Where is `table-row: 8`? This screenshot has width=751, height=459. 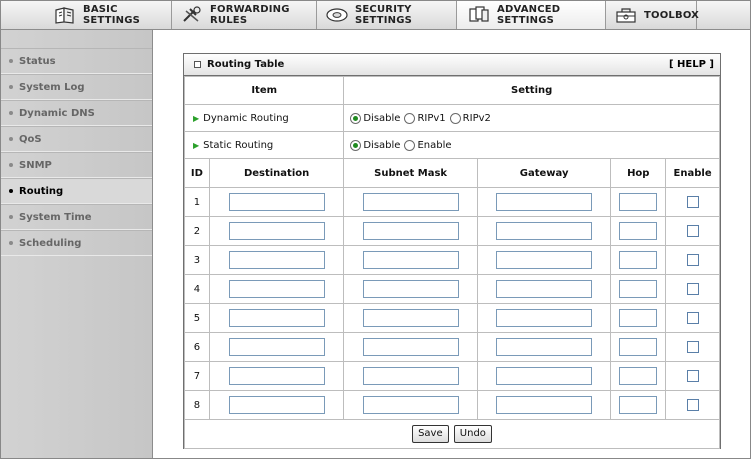
table-row: 8 is located at coordinates (452, 405).